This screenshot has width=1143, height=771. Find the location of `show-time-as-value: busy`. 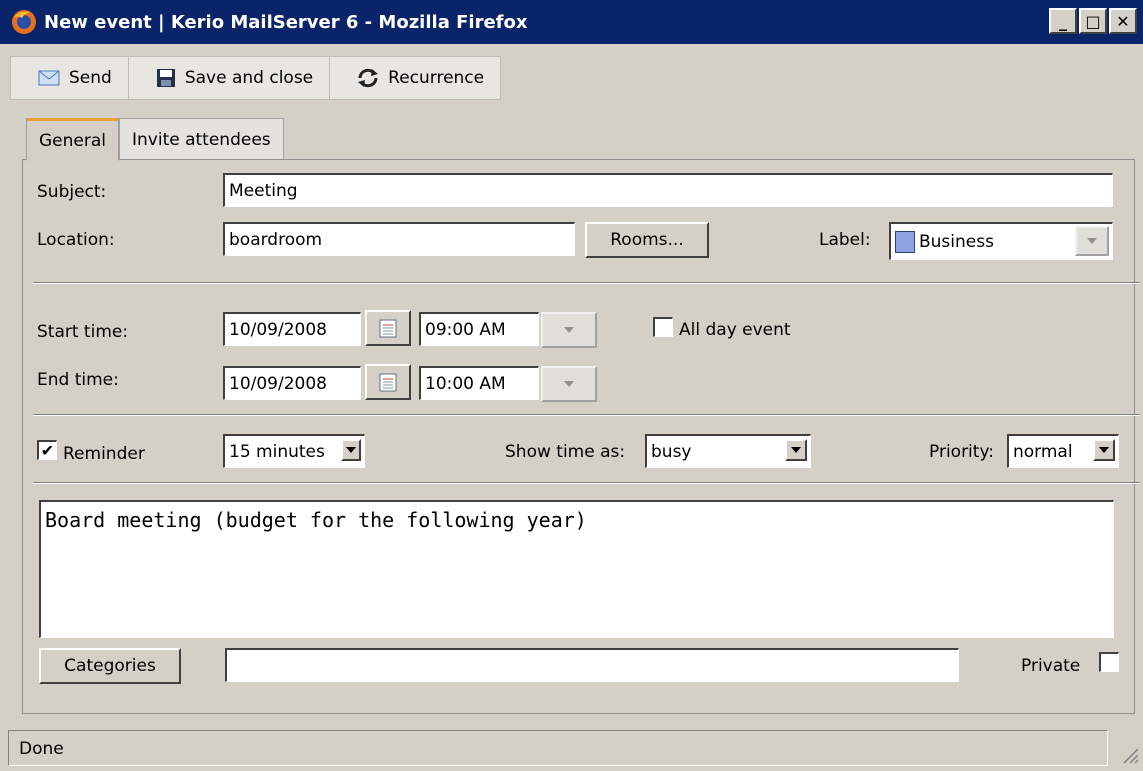

show-time-as-value: busy is located at coordinates (671, 451).